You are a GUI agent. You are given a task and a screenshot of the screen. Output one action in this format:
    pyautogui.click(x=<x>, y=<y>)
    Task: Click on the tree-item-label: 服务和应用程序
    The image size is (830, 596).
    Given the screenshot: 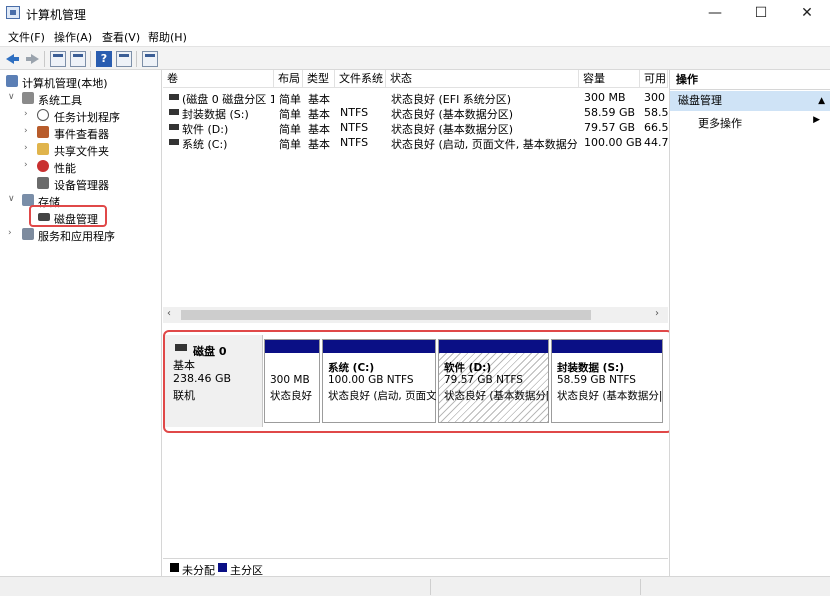 What is the action you would take?
    pyautogui.click(x=76, y=236)
    